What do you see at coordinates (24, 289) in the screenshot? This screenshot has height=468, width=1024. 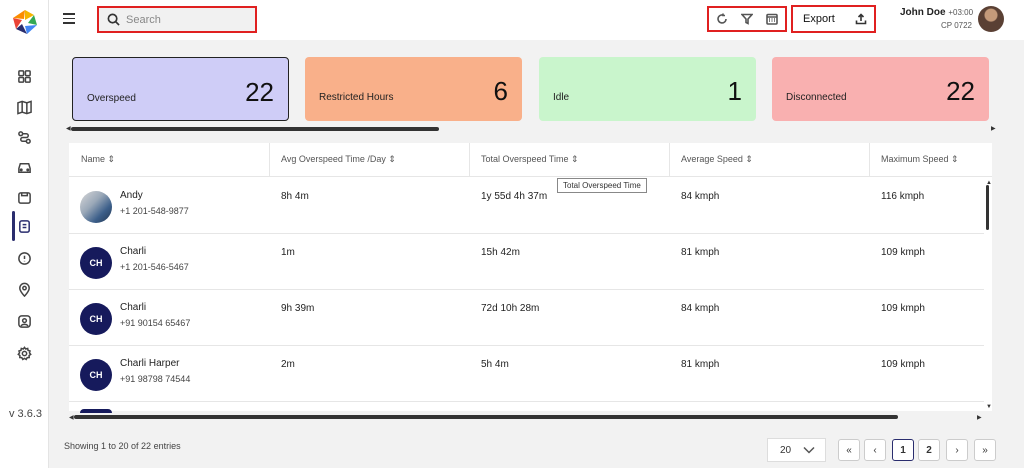 I see `location-icon` at bounding box center [24, 289].